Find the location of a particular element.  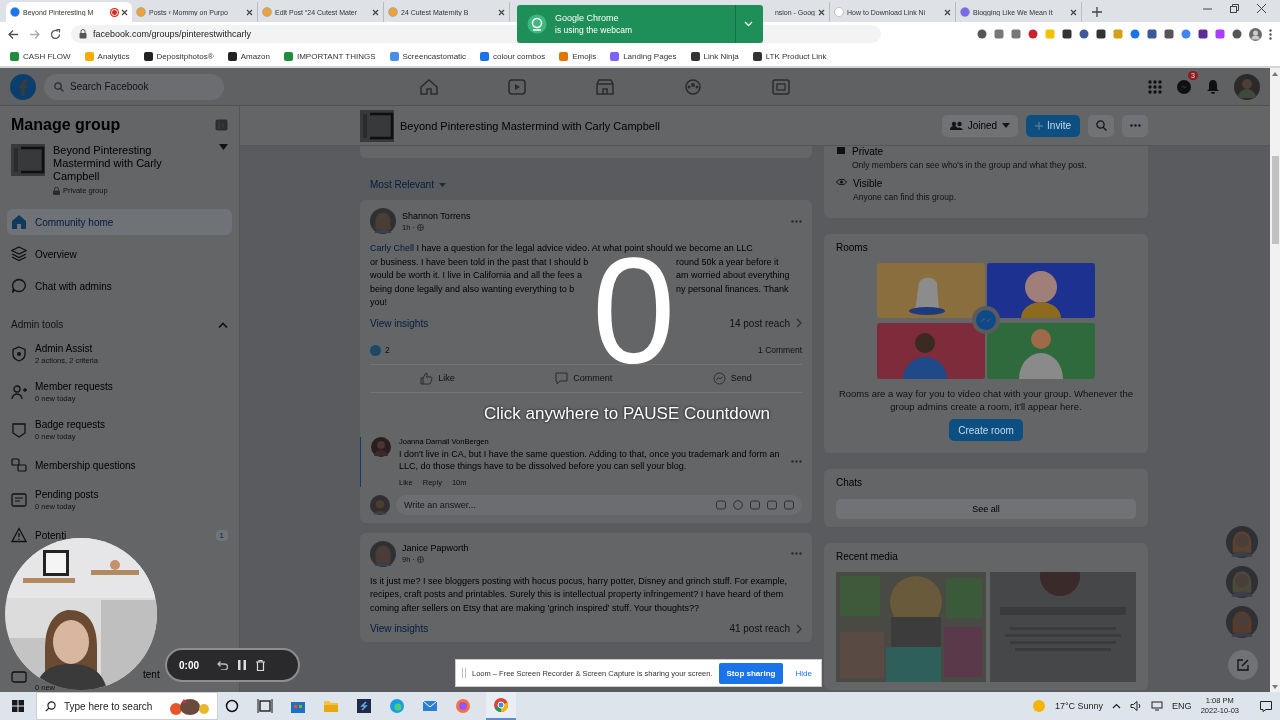

cortana-icon is located at coordinates (232, 706).